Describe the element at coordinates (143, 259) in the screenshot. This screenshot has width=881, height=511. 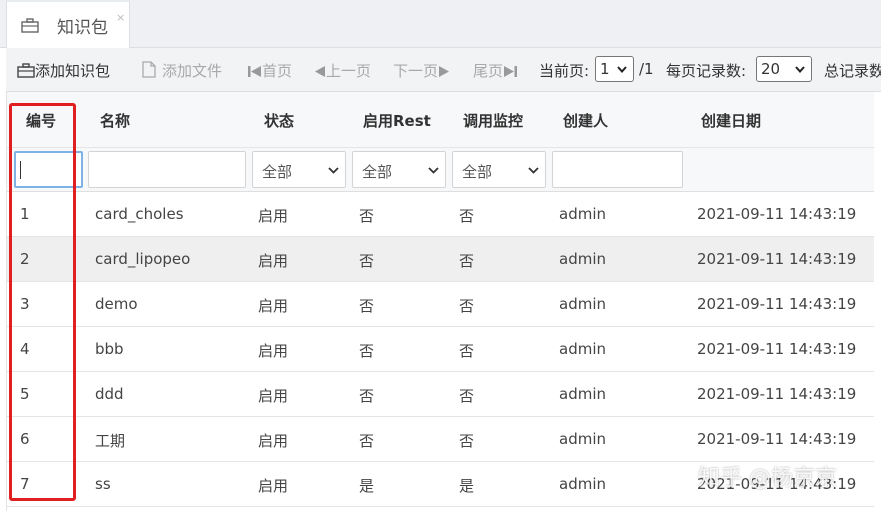
I see `cell-name: card_lipopeo` at that location.